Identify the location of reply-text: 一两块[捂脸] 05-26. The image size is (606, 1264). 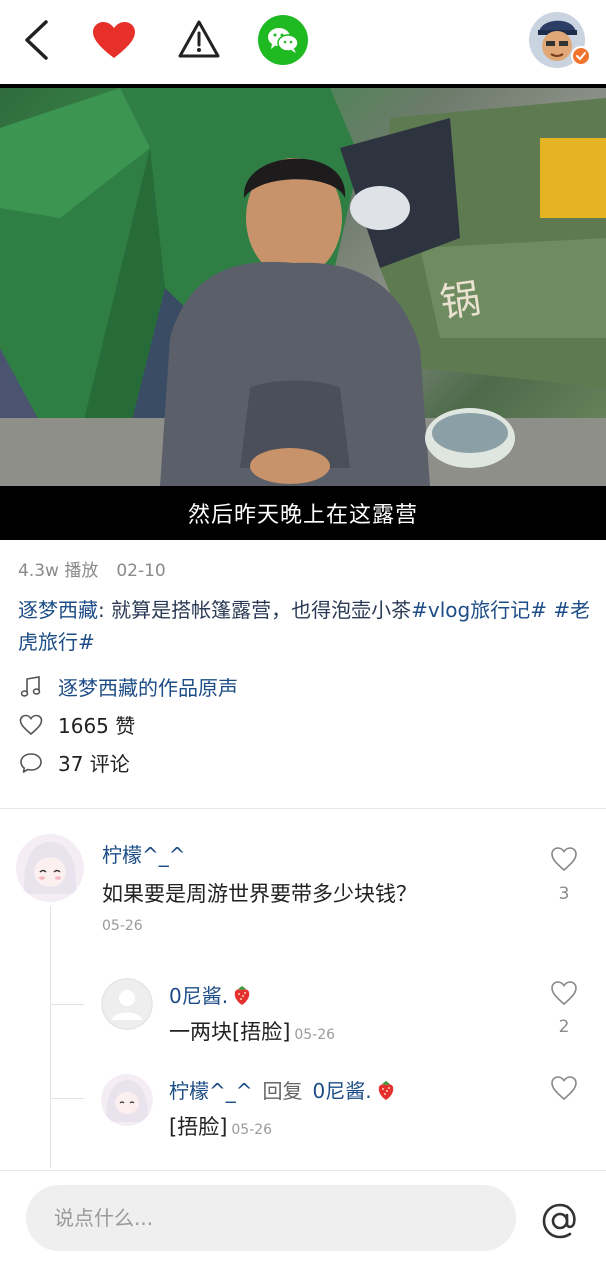
(252, 1031).